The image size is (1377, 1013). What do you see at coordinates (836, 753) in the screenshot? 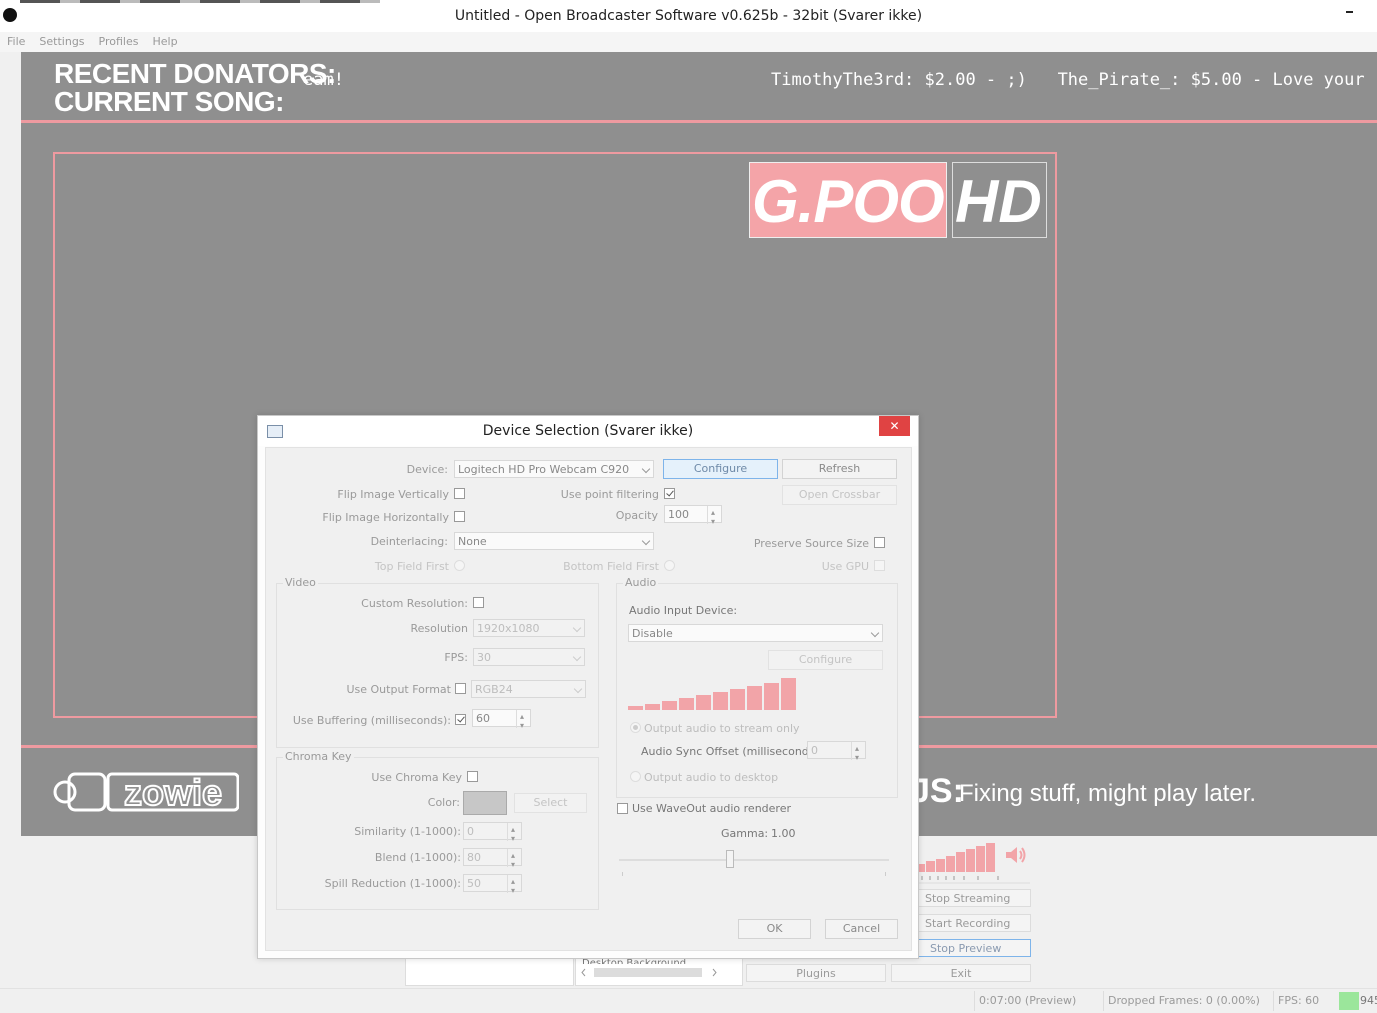
I see `sync-offset-input: 0` at bounding box center [836, 753].